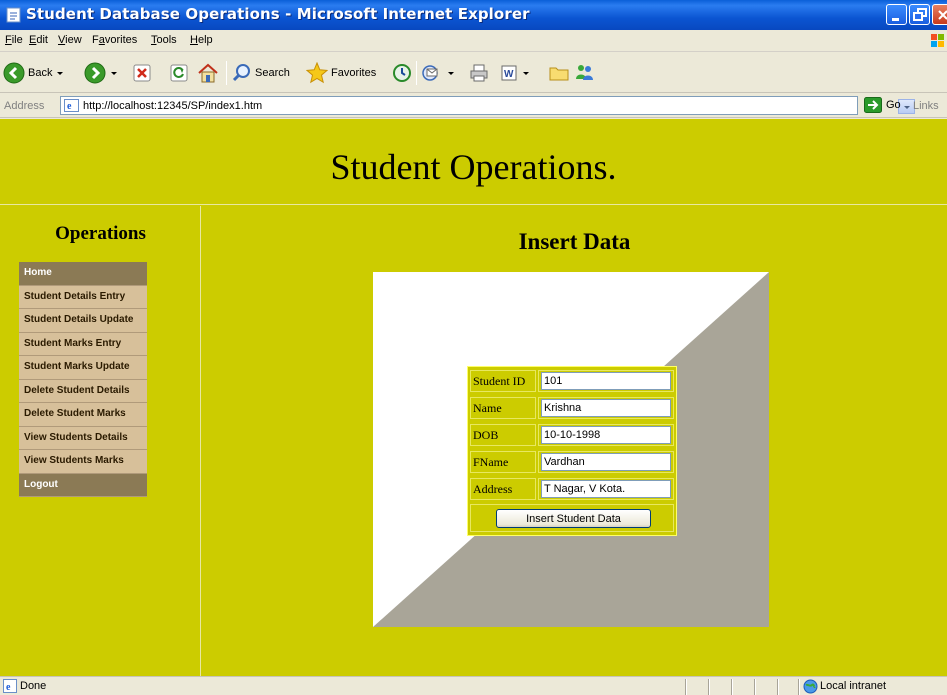 Image resolution: width=947 pixels, height=695 pixels. I want to click on menu-tools: Tools, so click(164, 40).